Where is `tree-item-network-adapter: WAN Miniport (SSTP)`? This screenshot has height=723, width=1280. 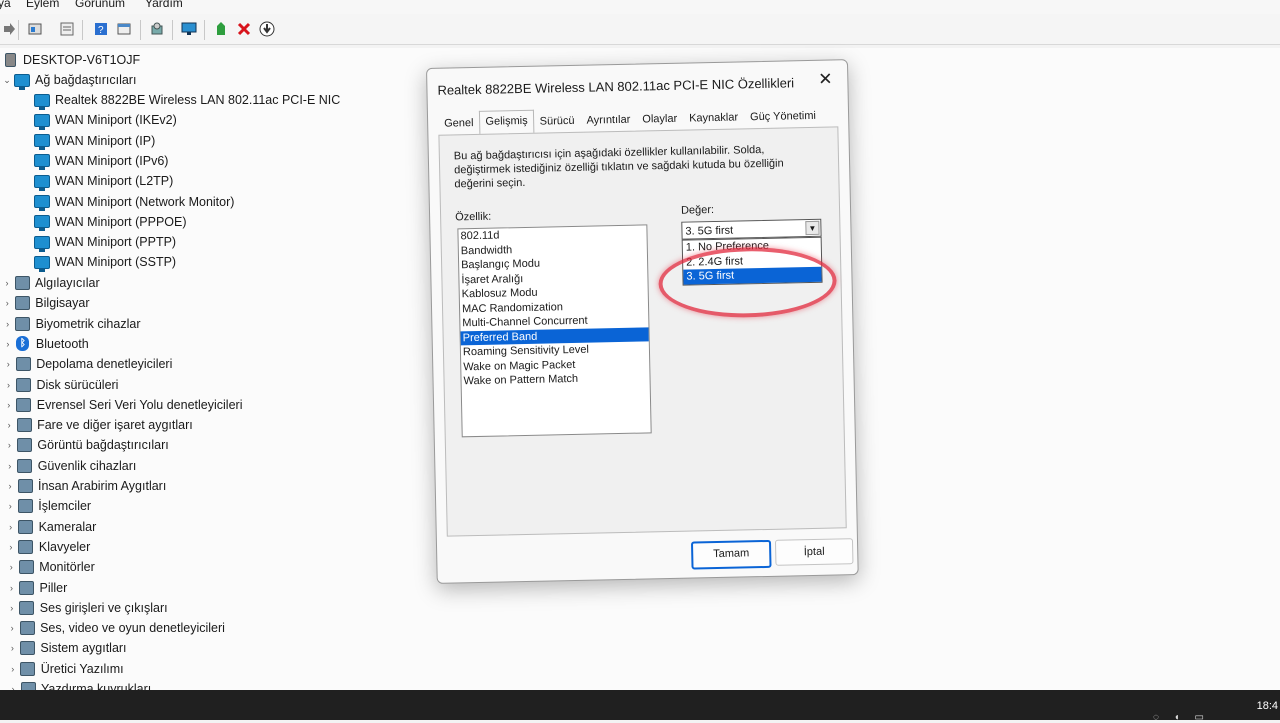 tree-item-network-adapter: WAN Miniport (SSTP) is located at coordinates (105, 262).